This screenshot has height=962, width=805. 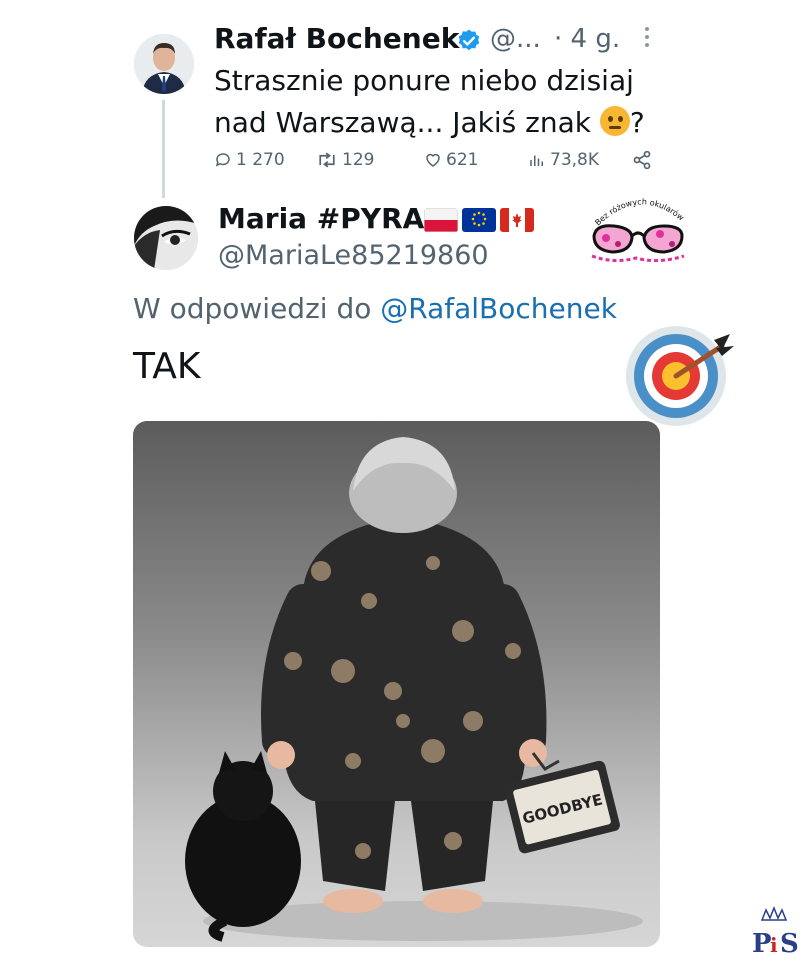 I want to click on reply-icon, so click(x=222, y=160).